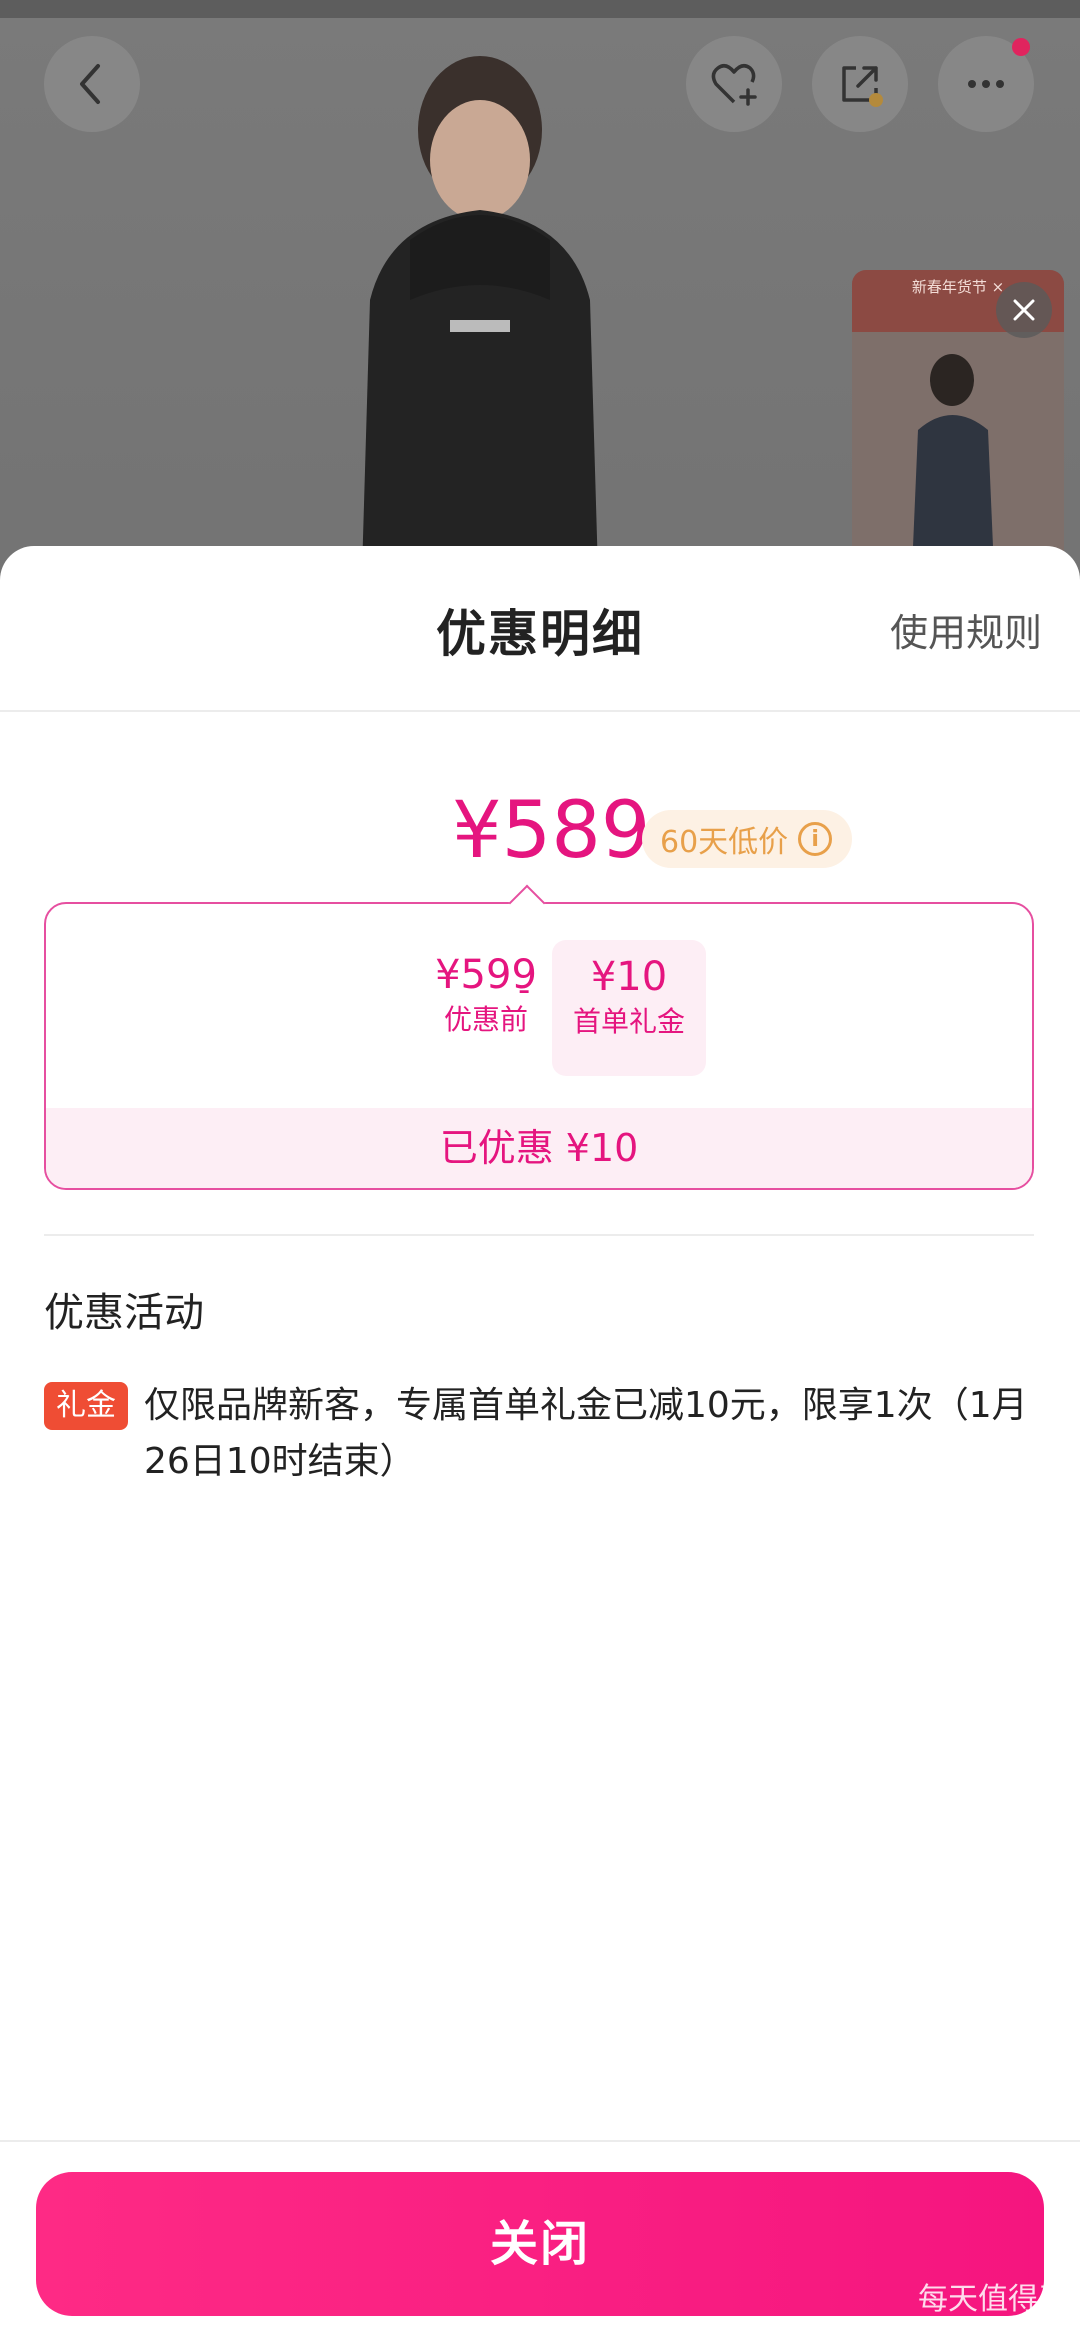 Image resolution: width=1080 pixels, height=2347 pixels. Describe the element at coordinates (1007, 2327) in the screenshot. I see `watermark-url: zhizhizhi.com` at that location.